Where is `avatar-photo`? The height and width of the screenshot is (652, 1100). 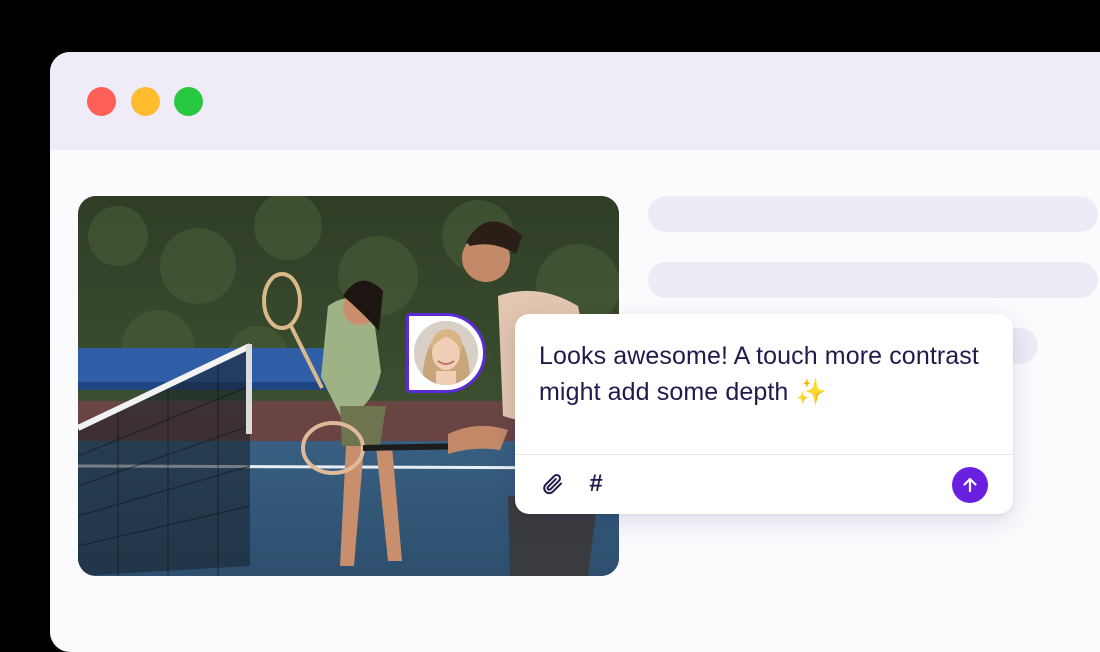
avatar-photo is located at coordinates (446, 353).